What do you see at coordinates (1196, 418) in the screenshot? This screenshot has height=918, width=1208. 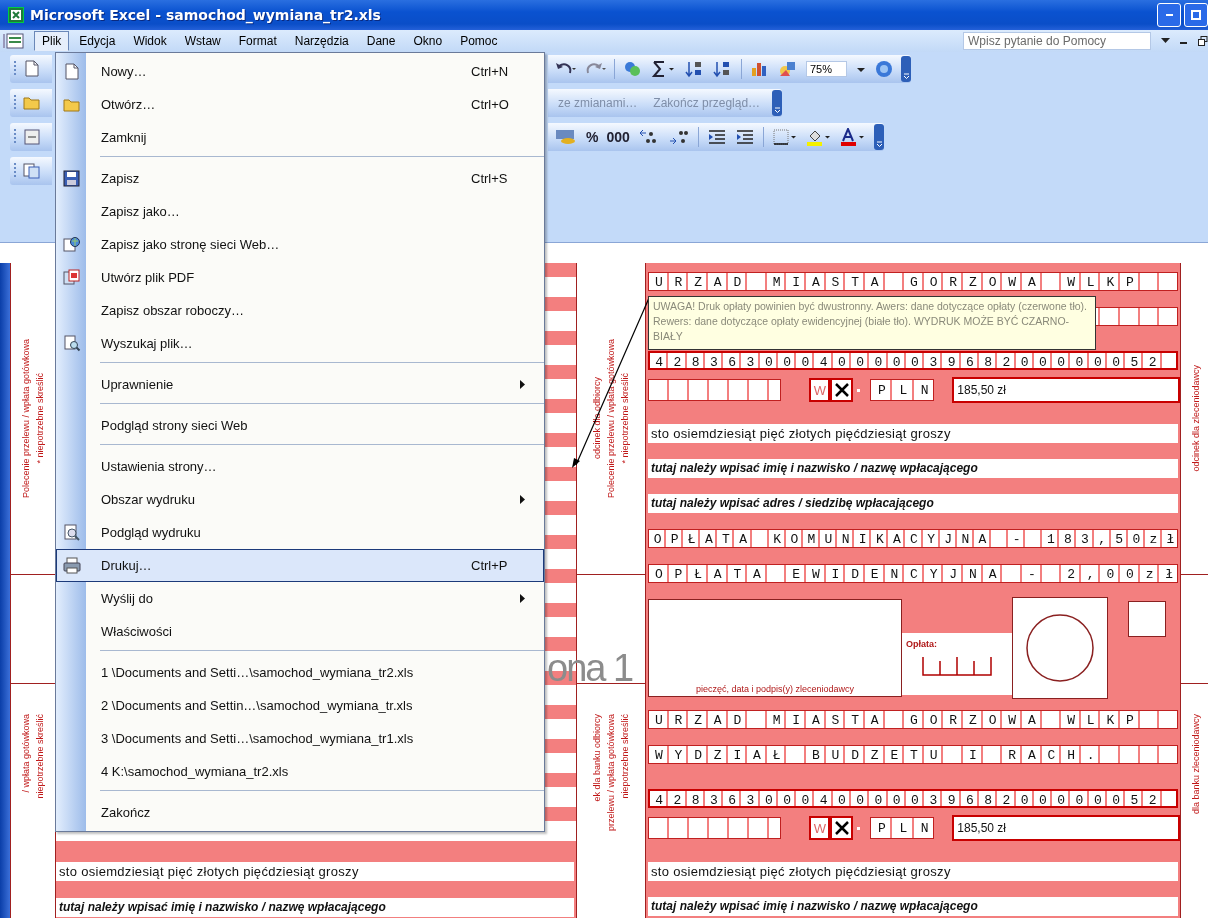 I see `vertical-label: odcinek dla zleceniodawcy` at bounding box center [1196, 418].